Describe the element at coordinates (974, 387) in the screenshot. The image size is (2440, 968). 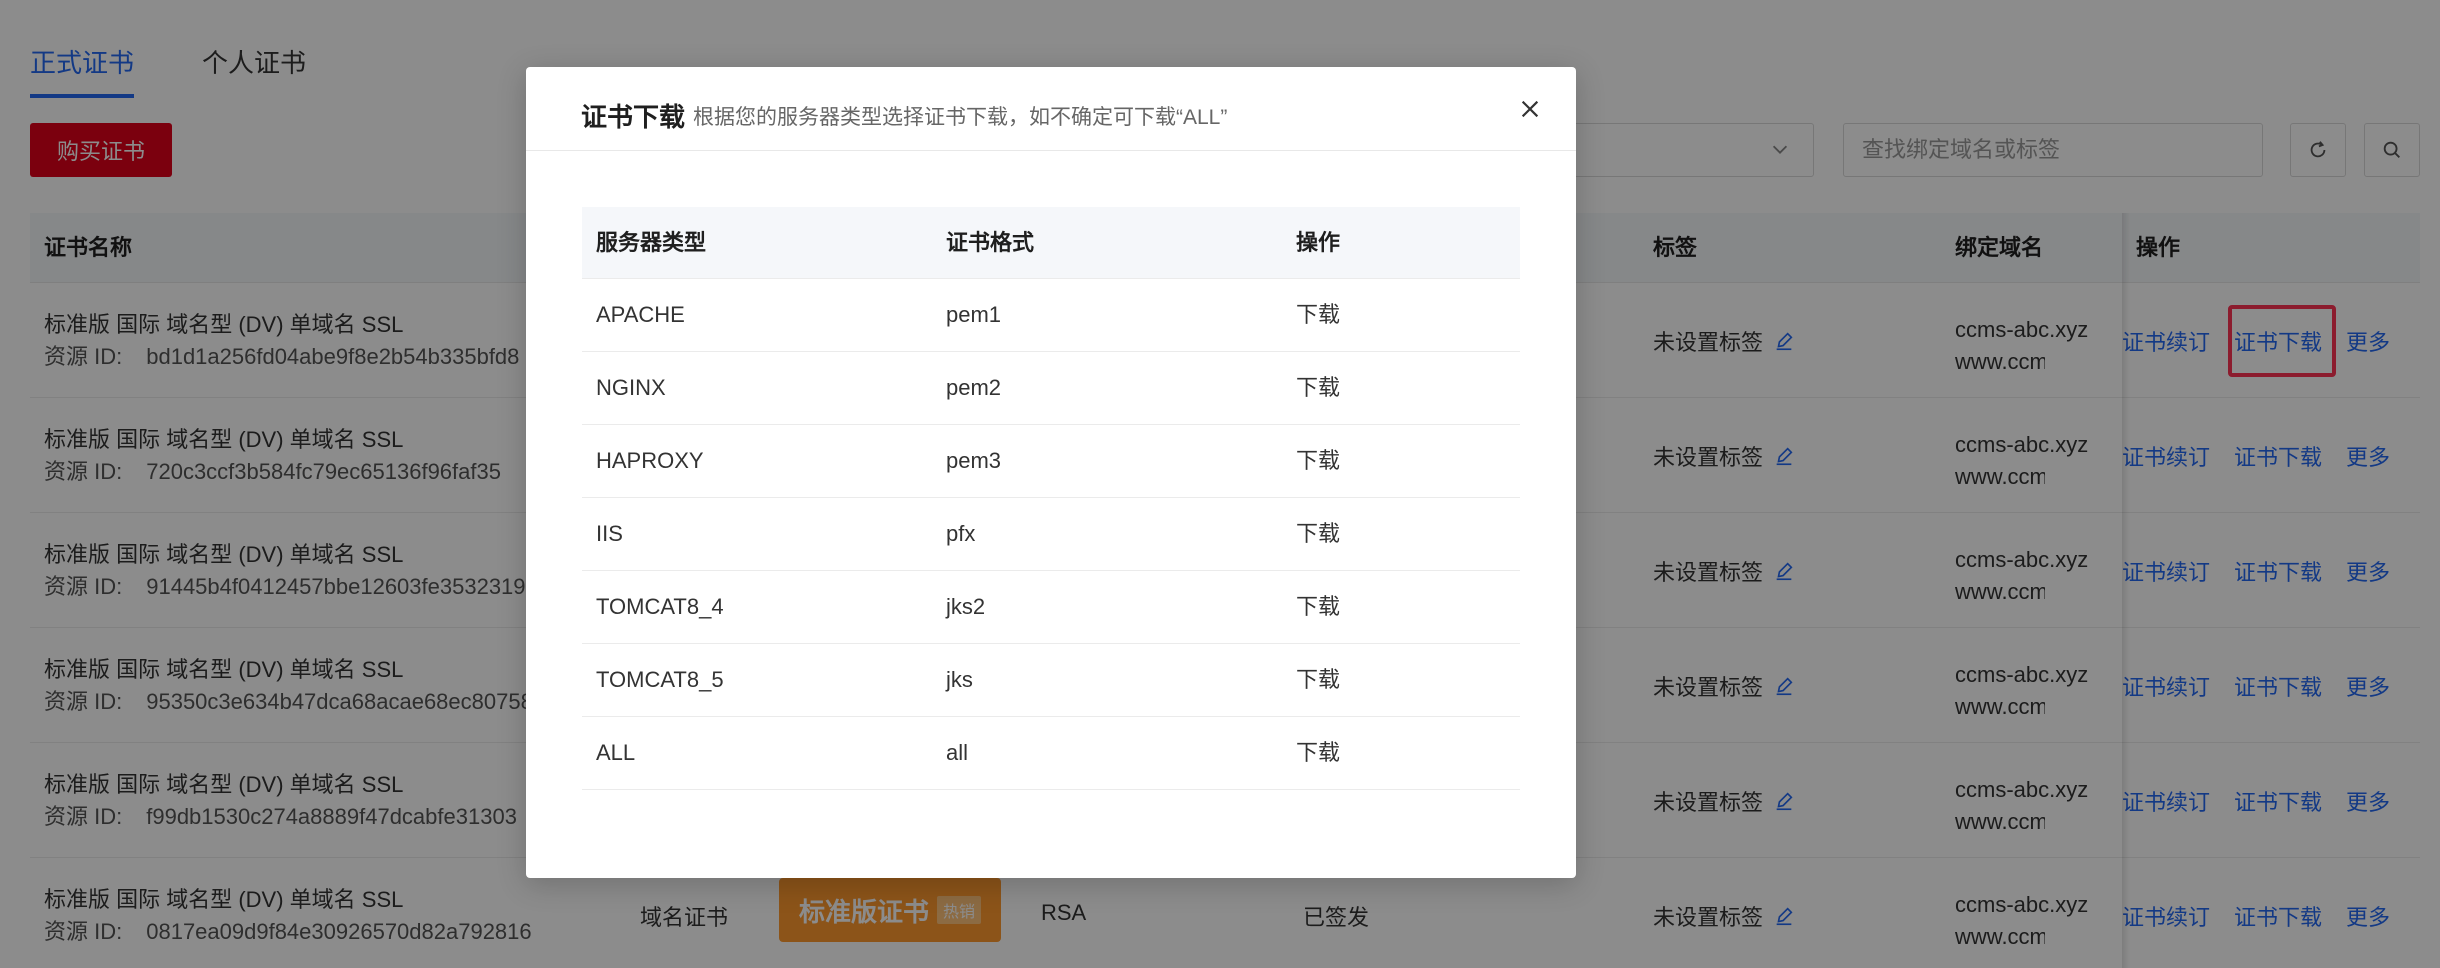
I see `cert-format: pem2` at that location.